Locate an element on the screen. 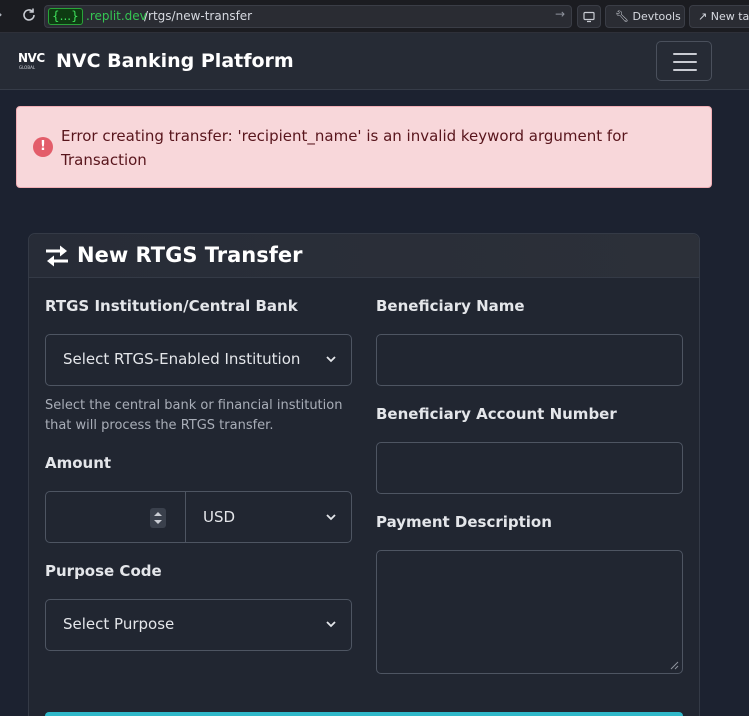  institution-select: Select RTGS-Enabled Institution is located at coordinates (198, 360).